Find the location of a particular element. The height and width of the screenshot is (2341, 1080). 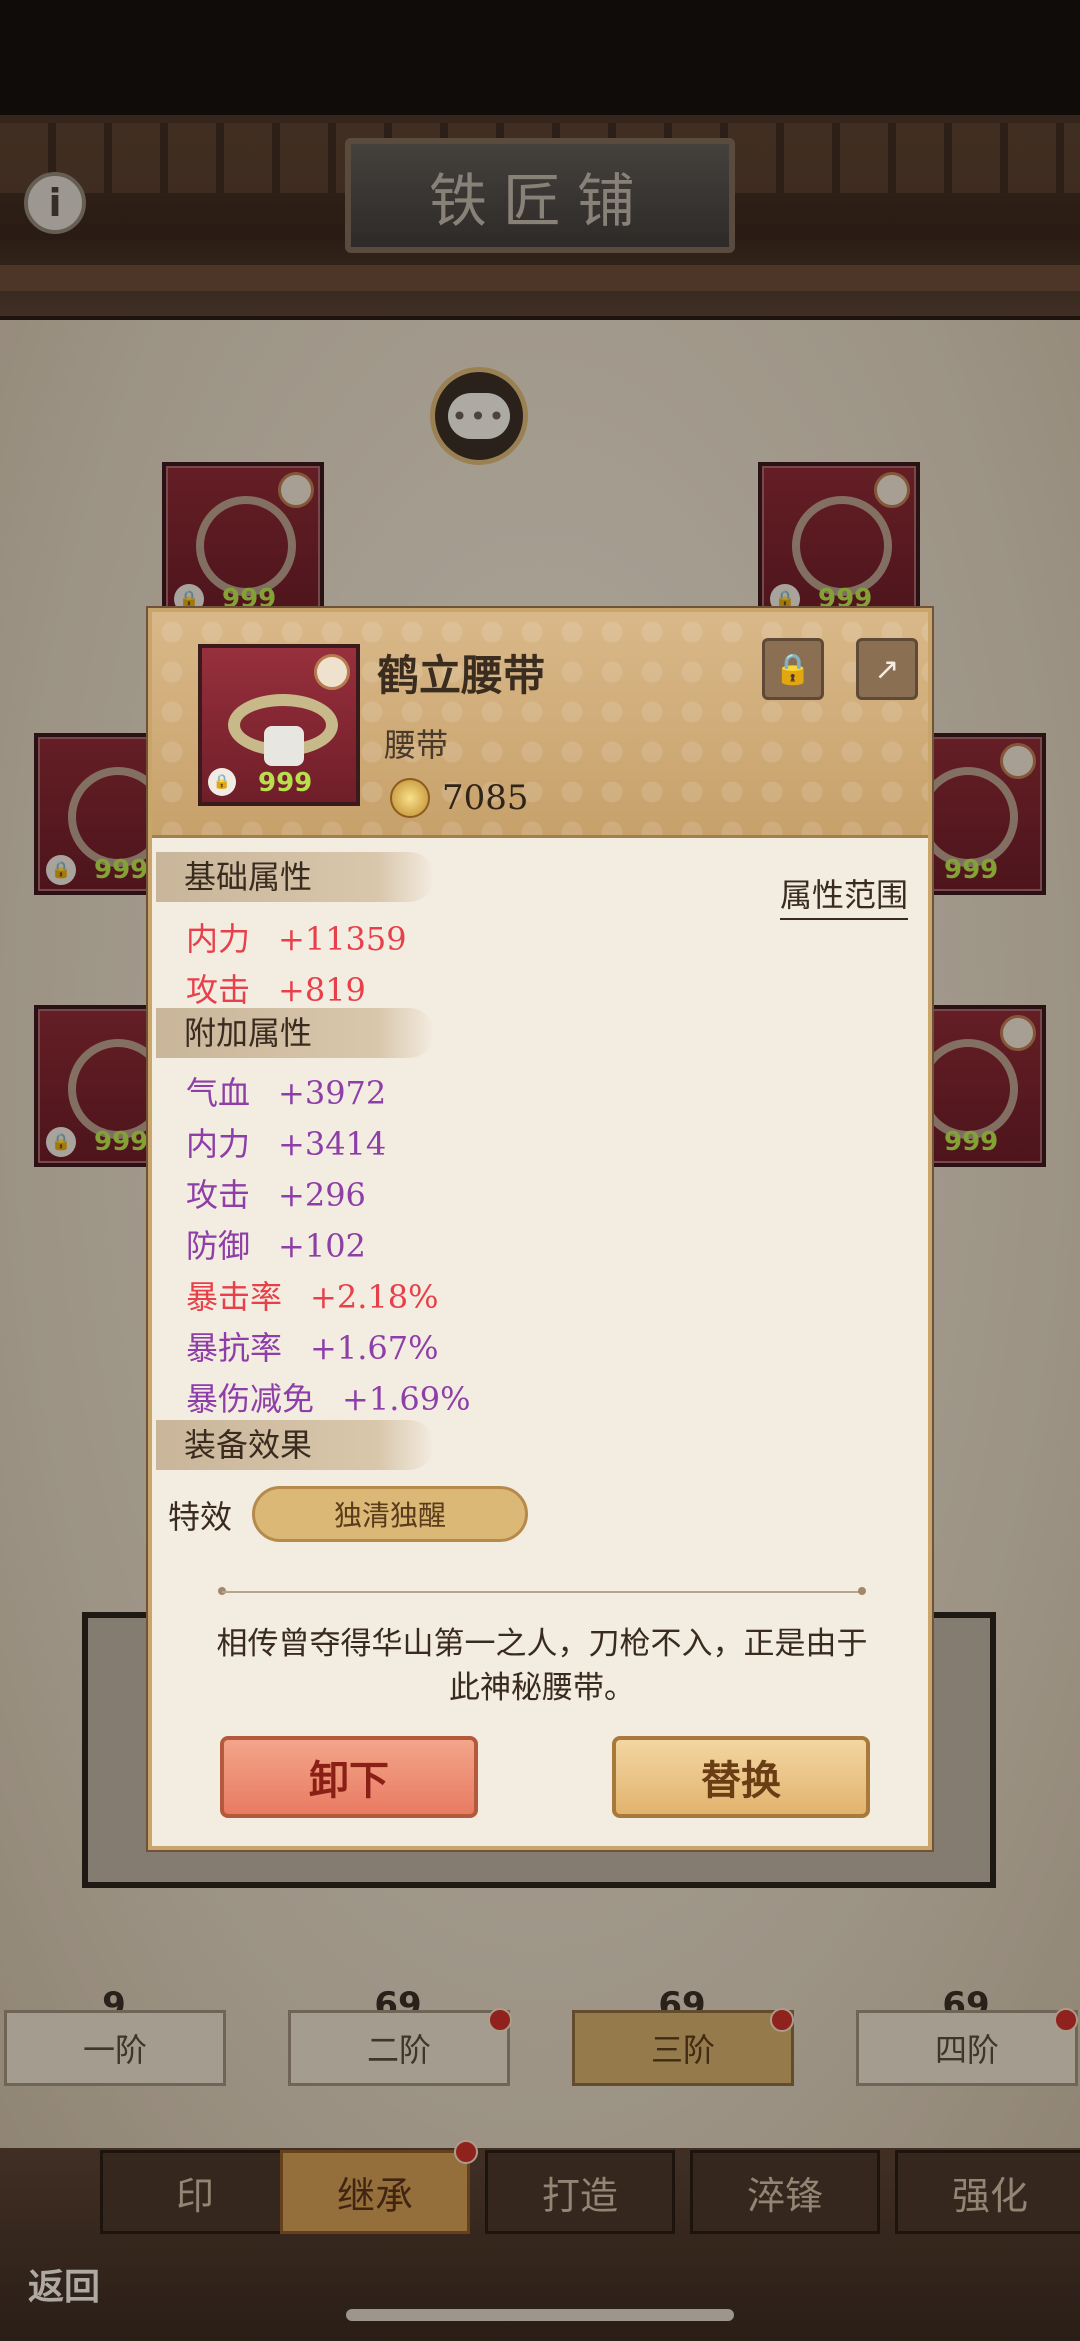

effect-label: 特效 is located at coordinates (200, 1517).